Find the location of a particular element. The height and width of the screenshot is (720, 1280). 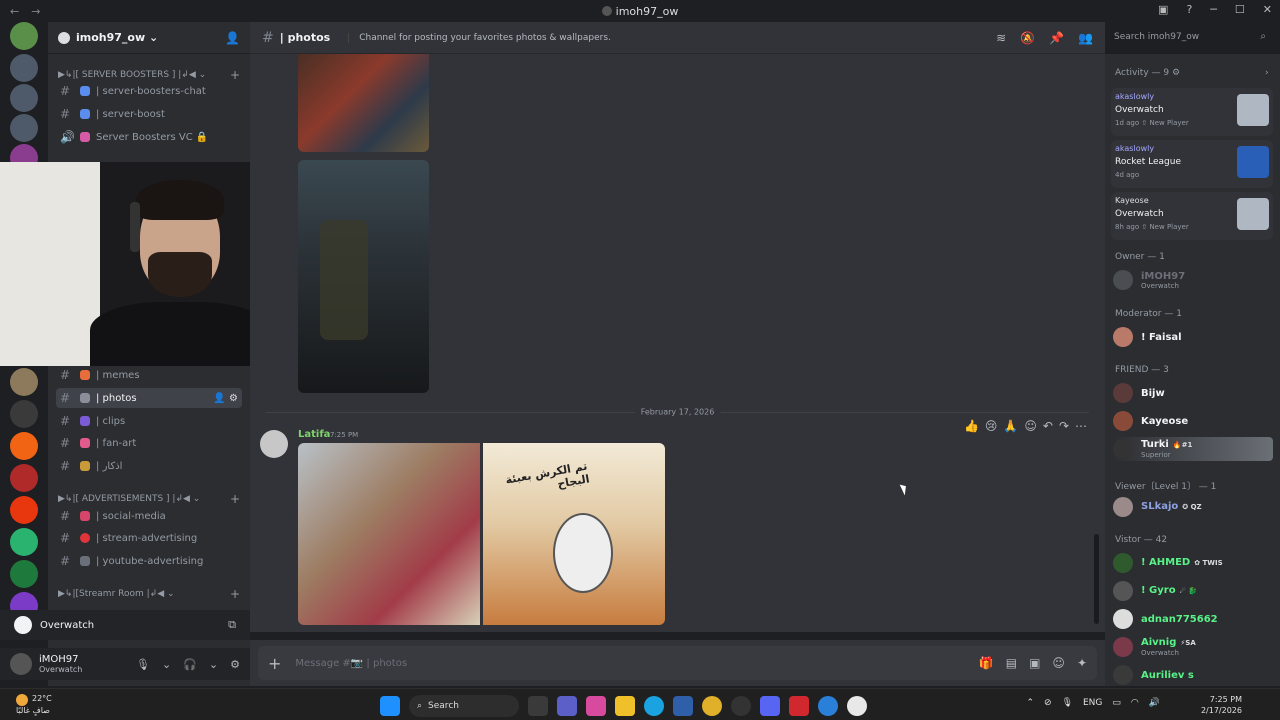

image-attachment: تم الكرش بعبئة البجاح is located at coordinates (574, 534).